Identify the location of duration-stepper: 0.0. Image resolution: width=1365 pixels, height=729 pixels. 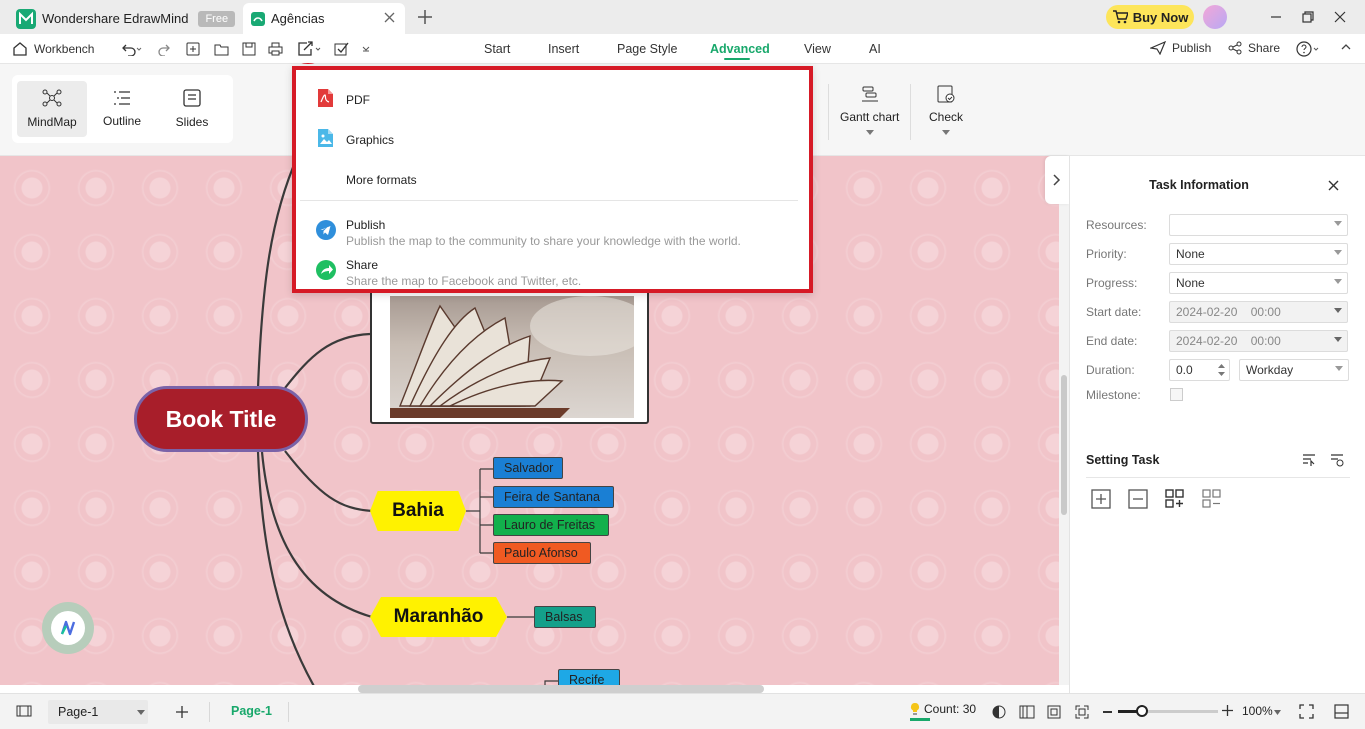
(1199, 370).